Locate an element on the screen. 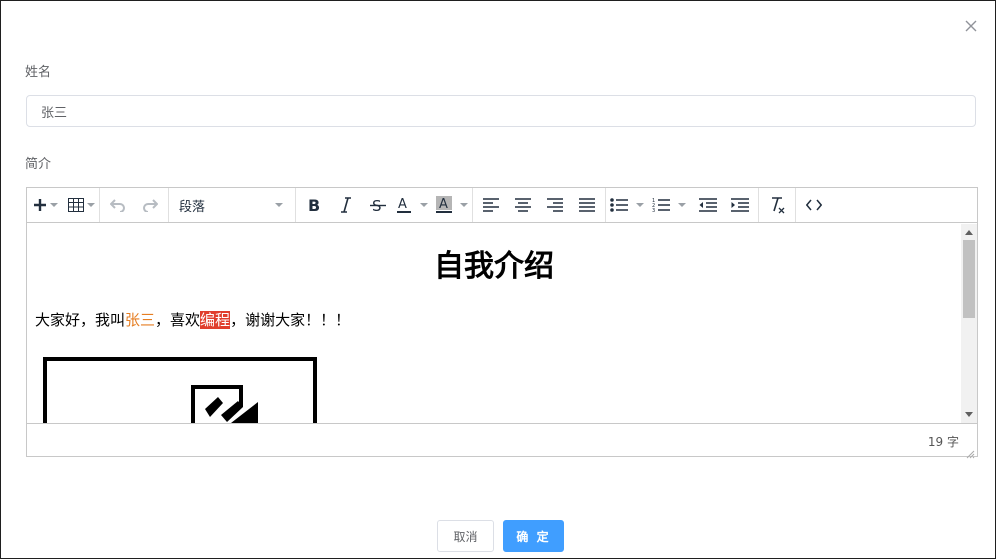  toolbar-group-insert is located at coordinates (63, 205).